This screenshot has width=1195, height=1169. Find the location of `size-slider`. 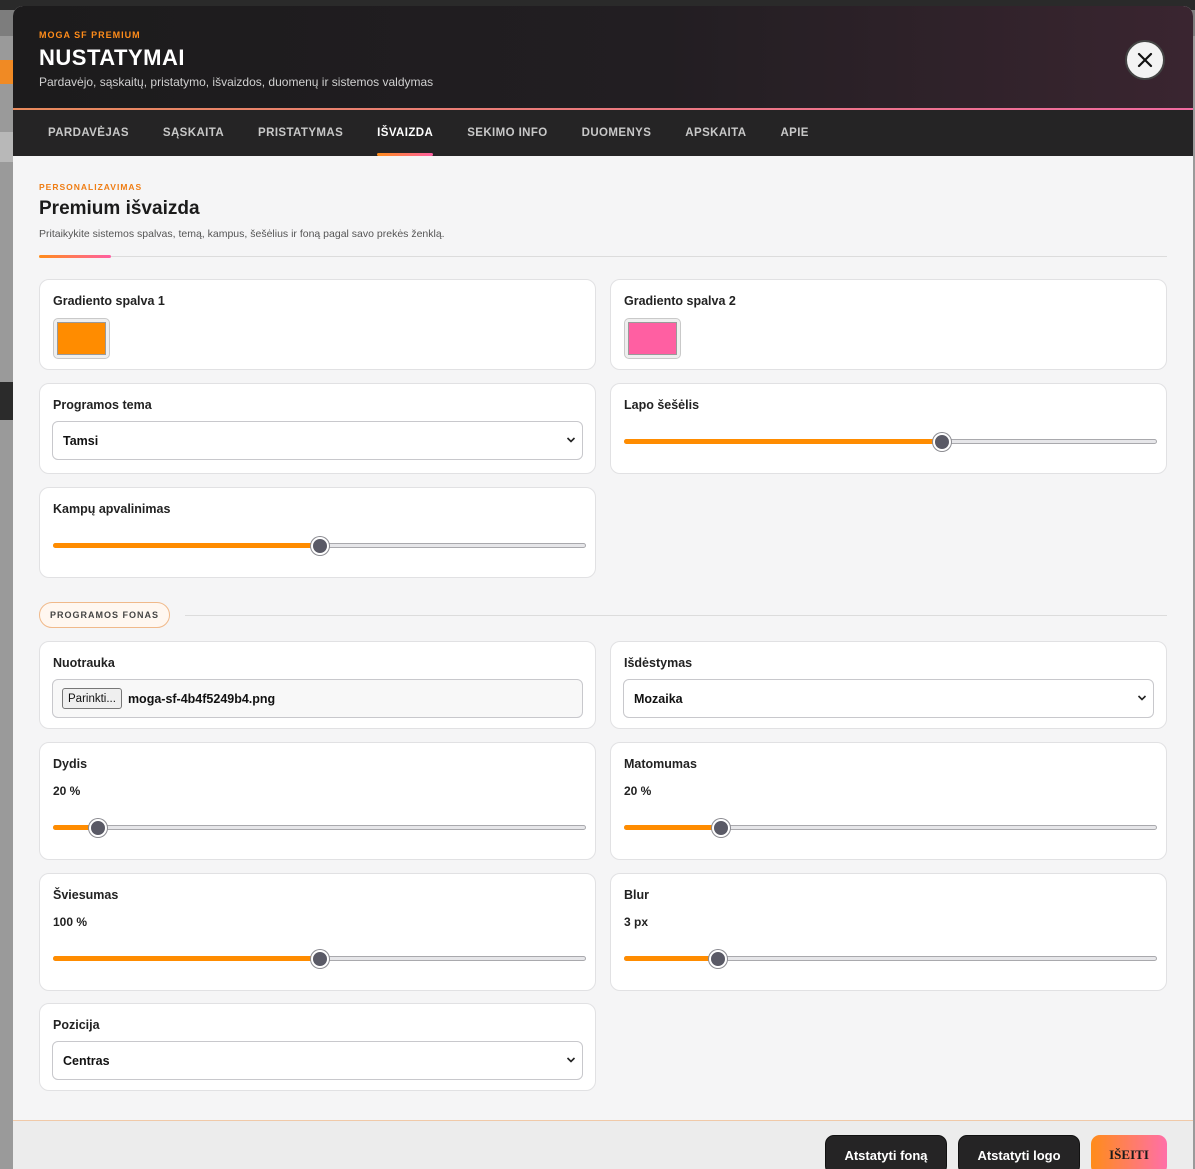

size-slider is located at coordinates (319, 828).